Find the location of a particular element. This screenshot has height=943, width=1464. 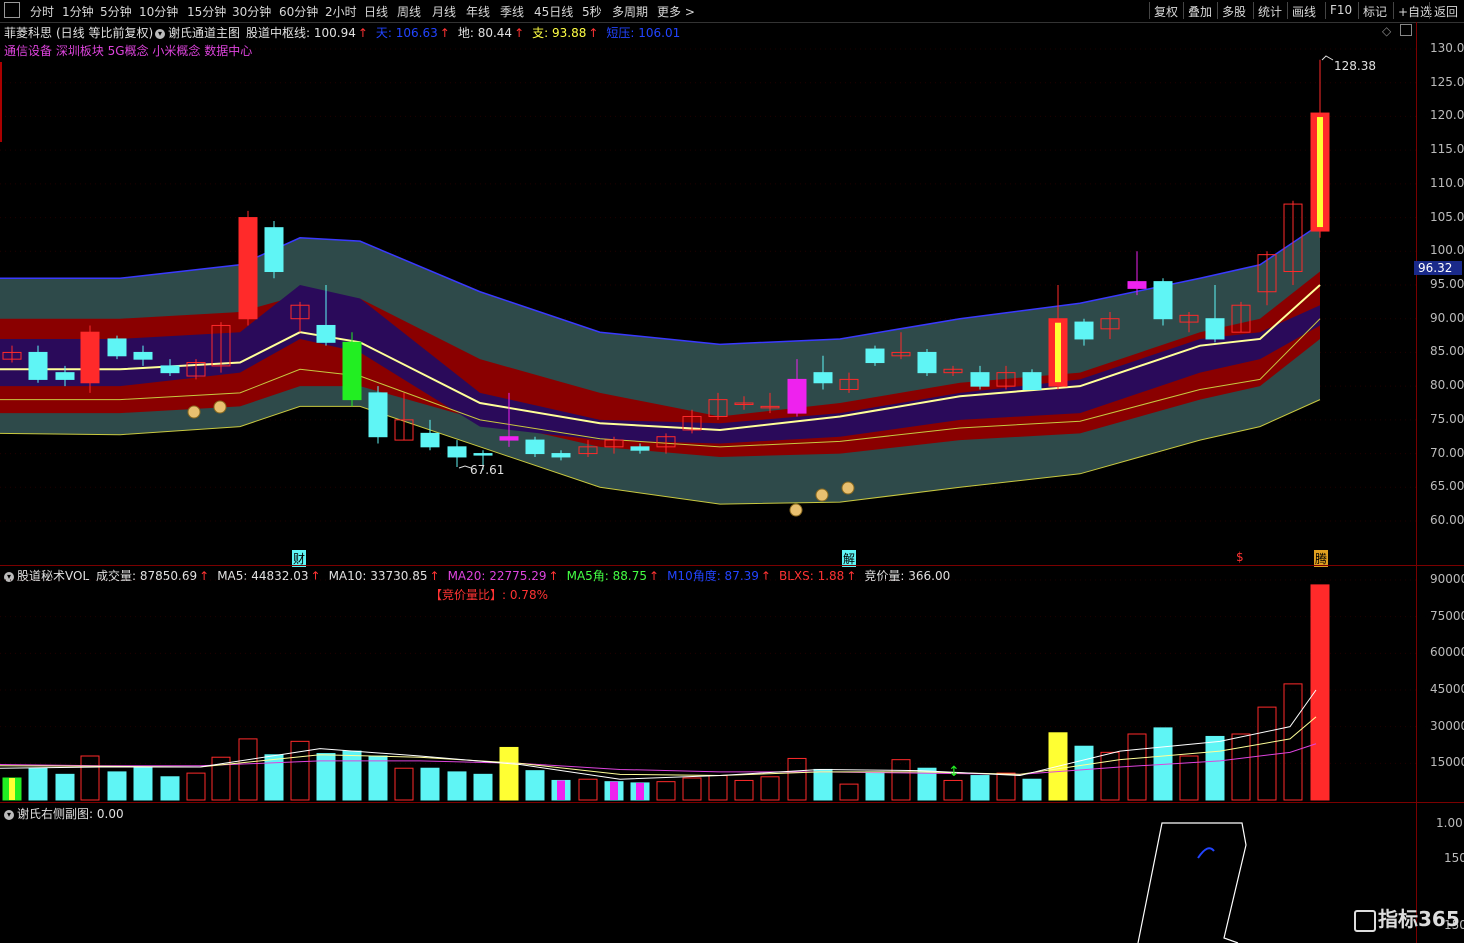

toolbar-button-8: 返回 is located at coordinates (1446, 11).